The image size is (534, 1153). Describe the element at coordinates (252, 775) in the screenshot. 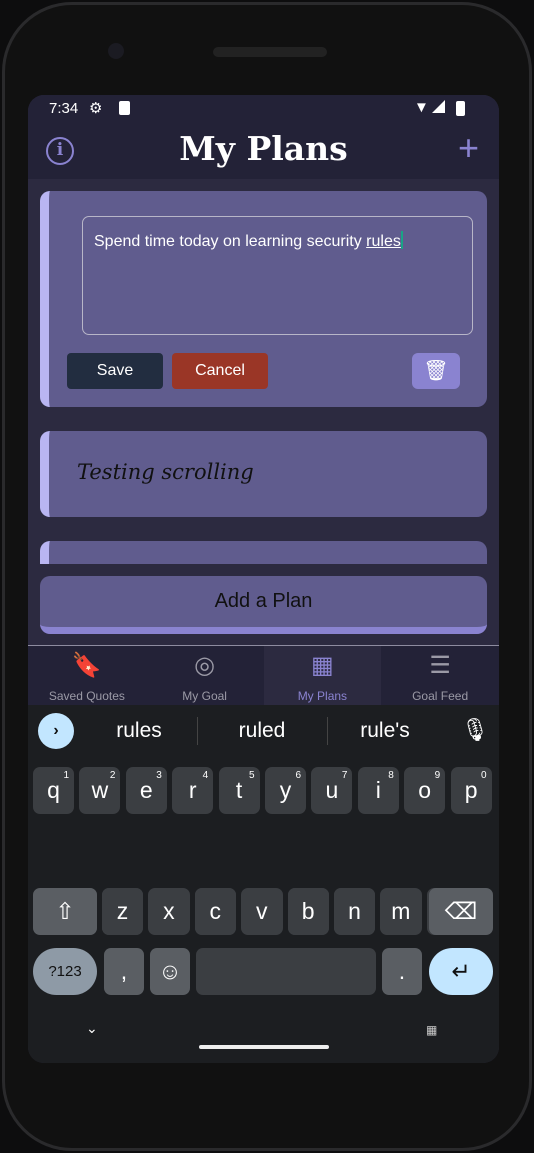

I see `key-hint: 5` at that location.